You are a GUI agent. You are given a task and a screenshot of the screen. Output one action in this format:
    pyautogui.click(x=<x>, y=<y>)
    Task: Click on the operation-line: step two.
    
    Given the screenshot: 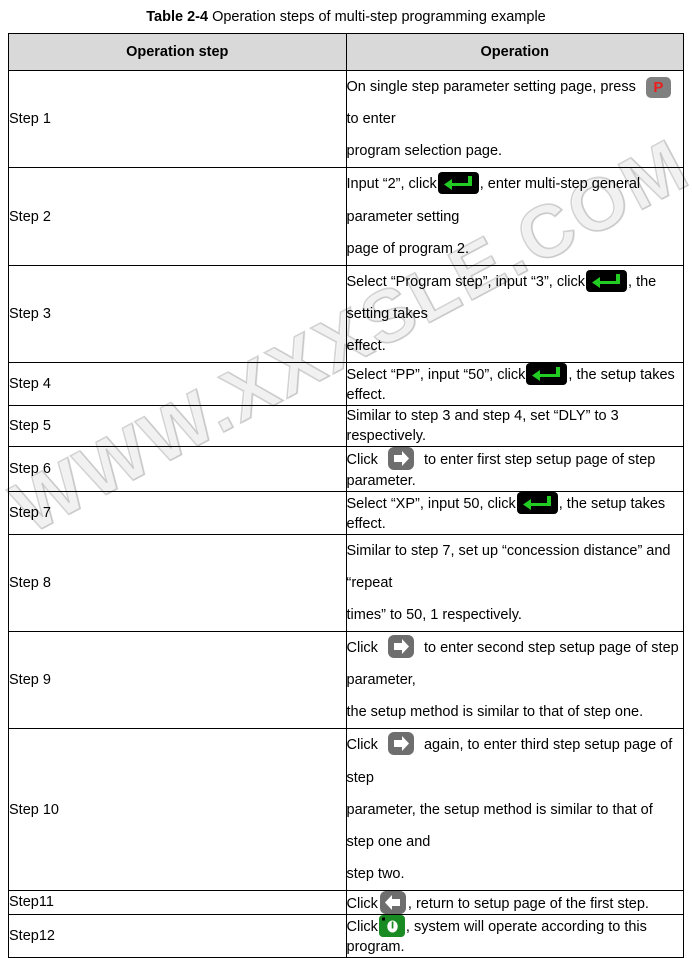 What is the action you would take?
    pyautogui.click(x=375, y=873)
    